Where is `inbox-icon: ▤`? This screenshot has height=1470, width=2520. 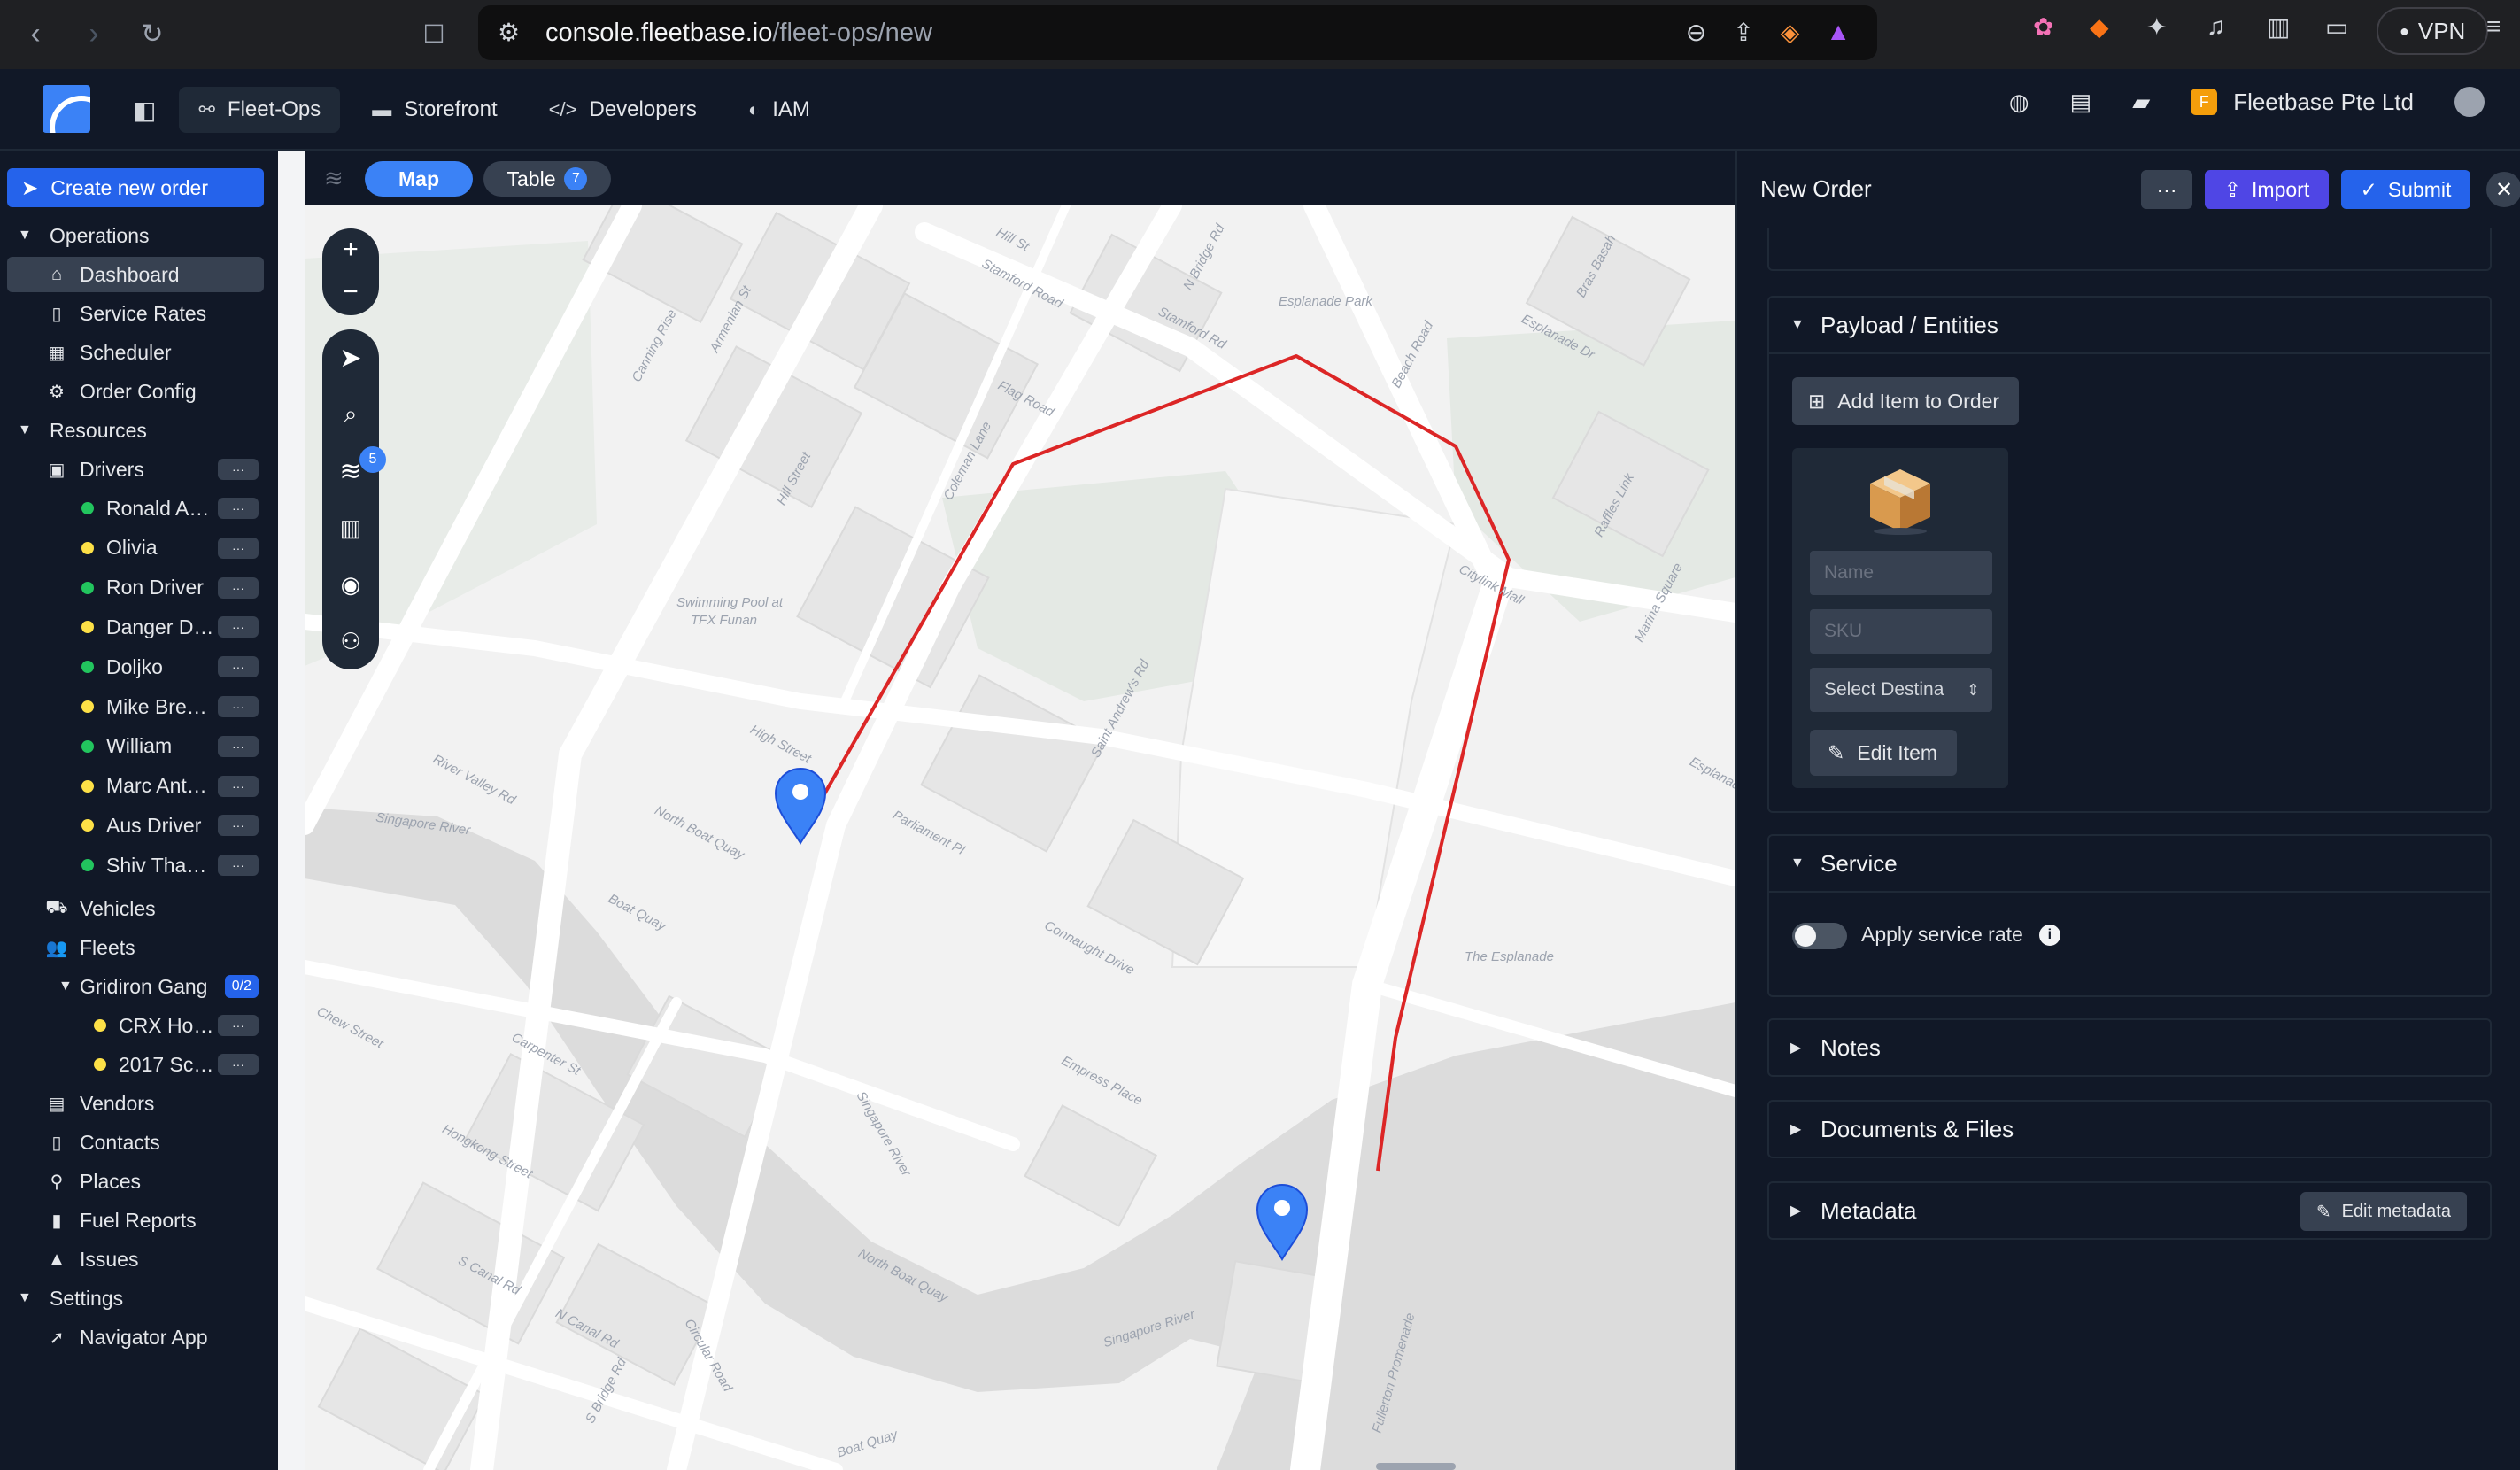 inbox-icon: ▤ is located at coordinates (2081, 102).